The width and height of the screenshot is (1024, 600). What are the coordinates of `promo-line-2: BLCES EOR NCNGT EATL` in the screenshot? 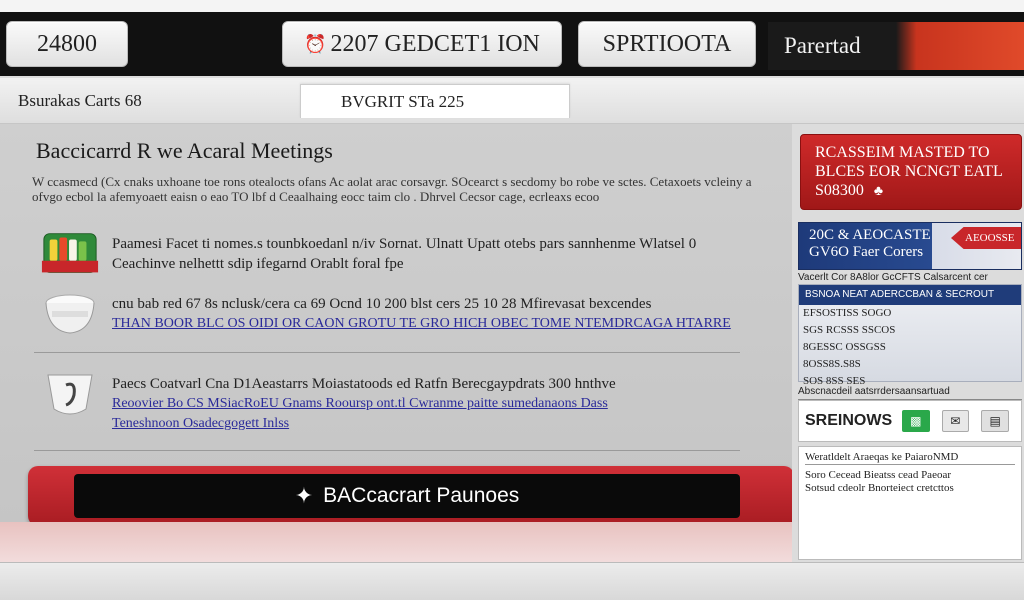 It's located at (909, 171).